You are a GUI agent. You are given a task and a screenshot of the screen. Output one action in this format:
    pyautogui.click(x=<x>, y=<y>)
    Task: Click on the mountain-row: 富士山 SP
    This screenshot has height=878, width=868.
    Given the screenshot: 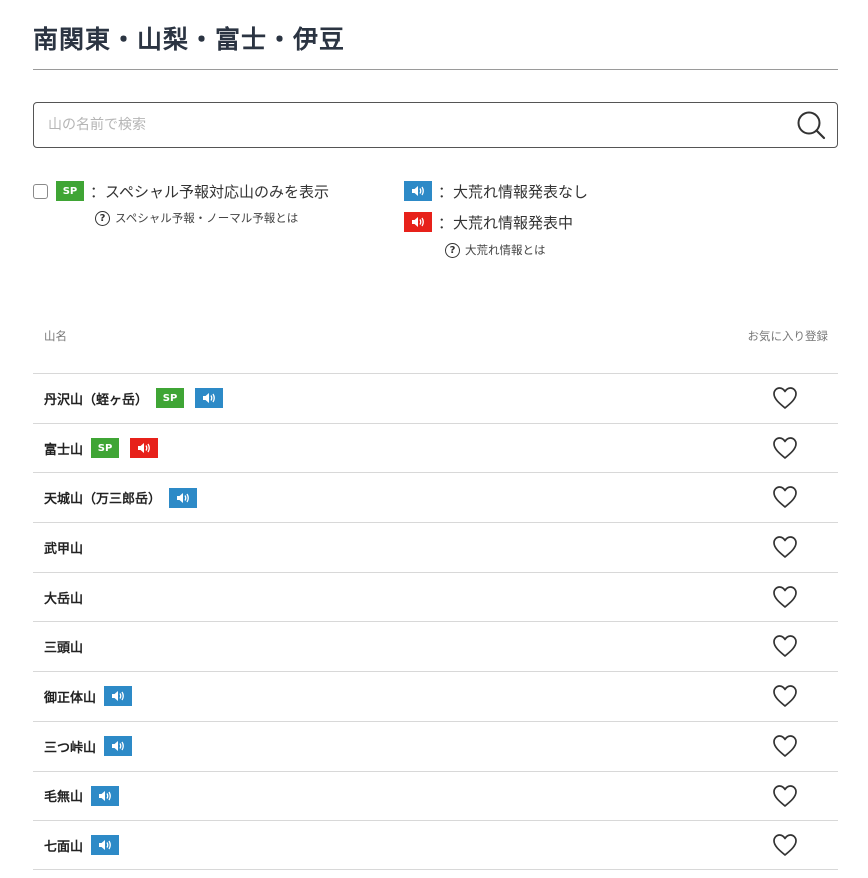 What is the action you would take?
    pyautogui.click(x=435, y=447)
    